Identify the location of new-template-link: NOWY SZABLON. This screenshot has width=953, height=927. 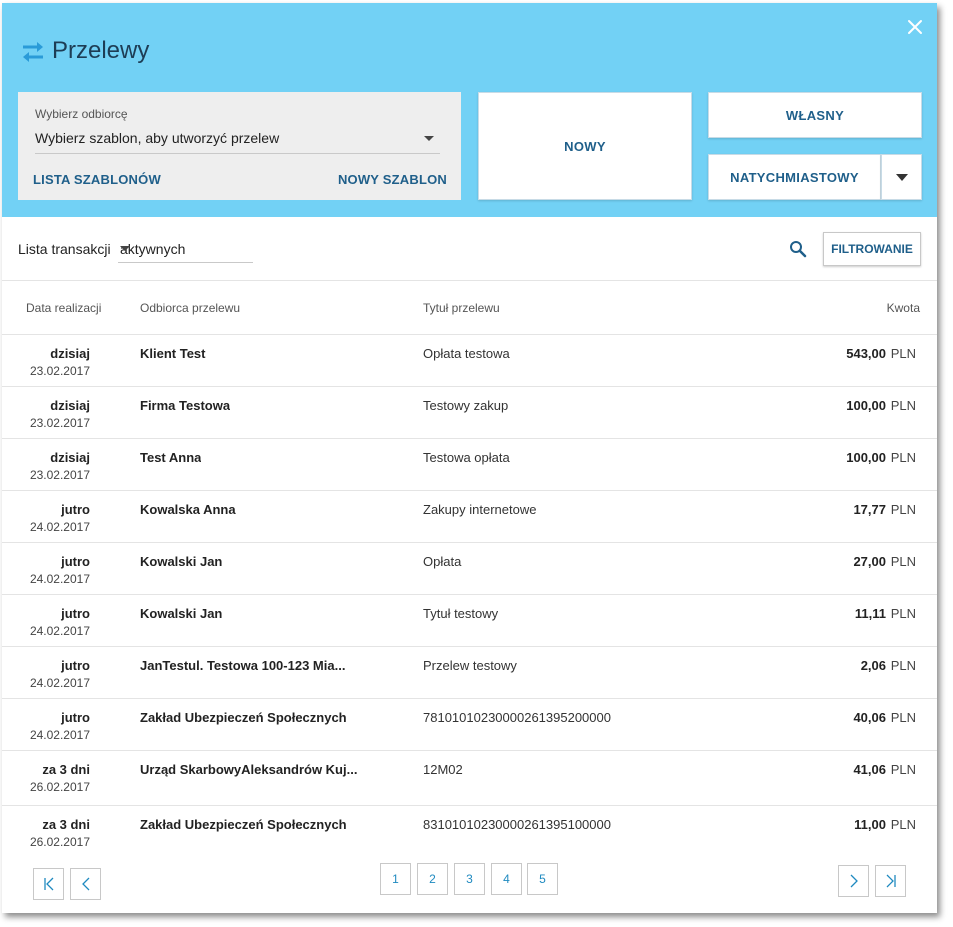
(392, 179).